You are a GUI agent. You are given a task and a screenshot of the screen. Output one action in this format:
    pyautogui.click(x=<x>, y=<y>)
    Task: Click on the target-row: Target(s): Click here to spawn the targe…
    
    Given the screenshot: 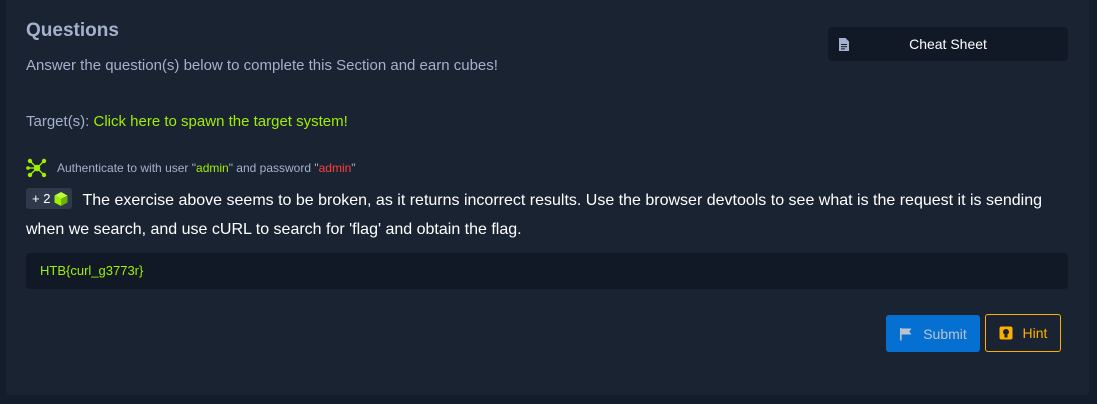 What is the action you would take?
    pyautogui.click(x=187, y=121)
    